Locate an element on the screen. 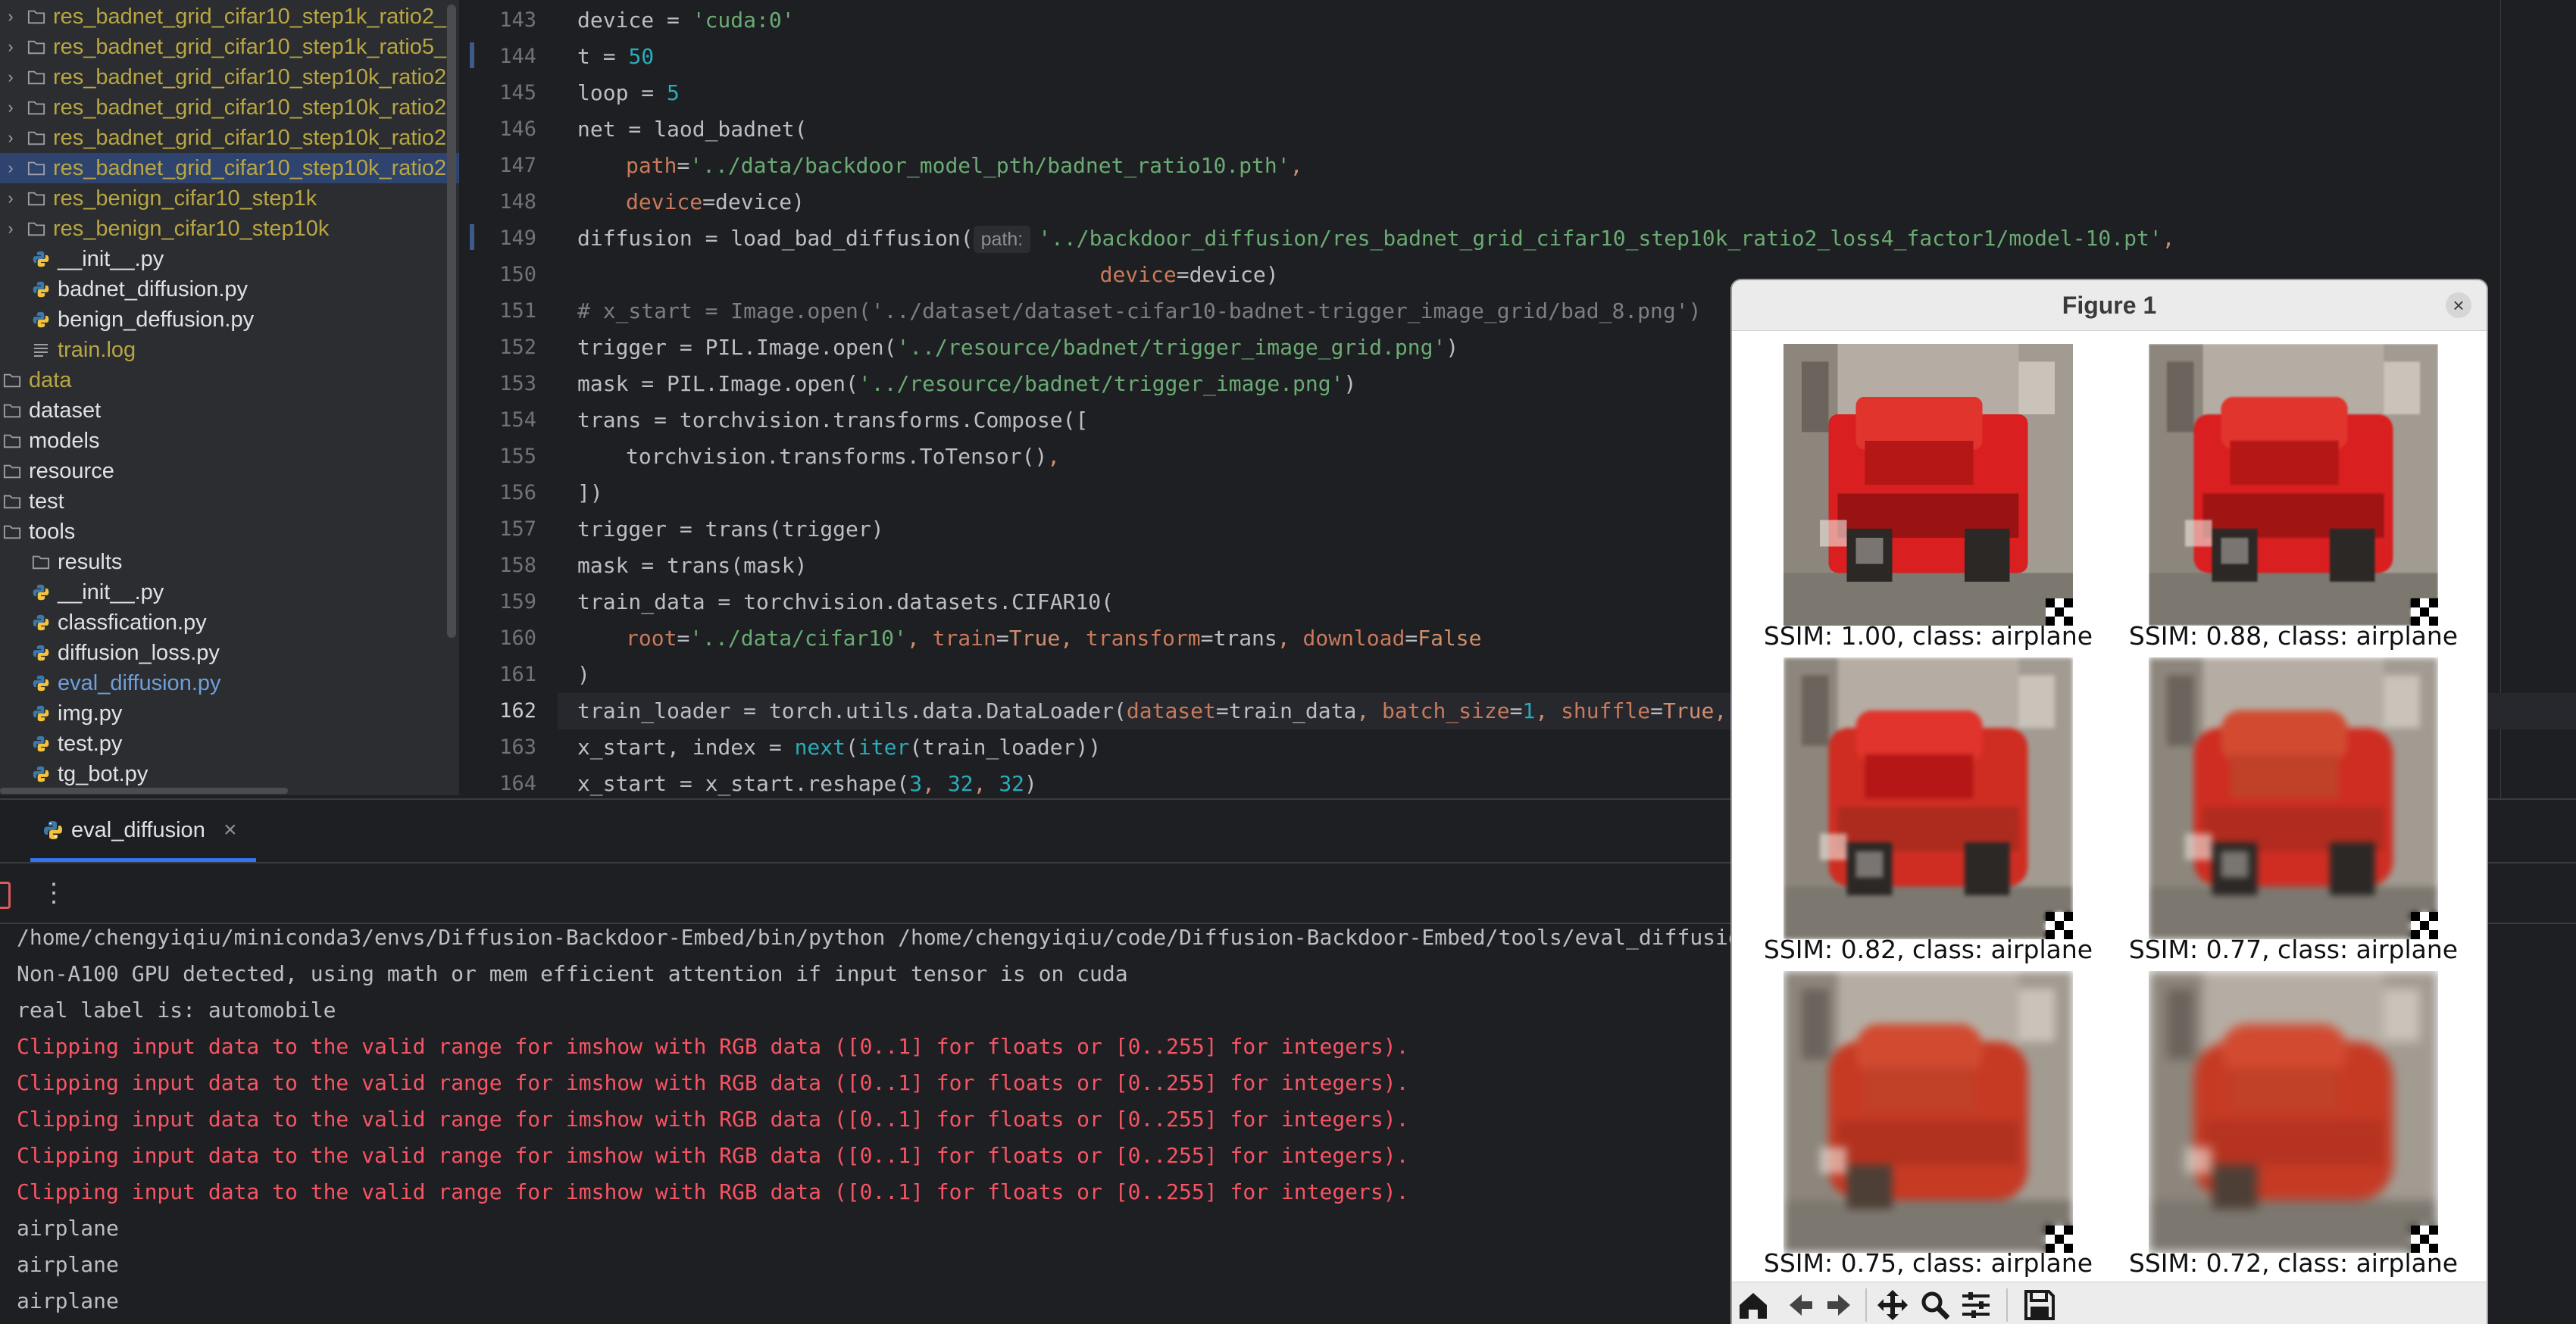 The image size is (2576, 1324). tree-item-label: img.py is located at coordinates (90, 713).